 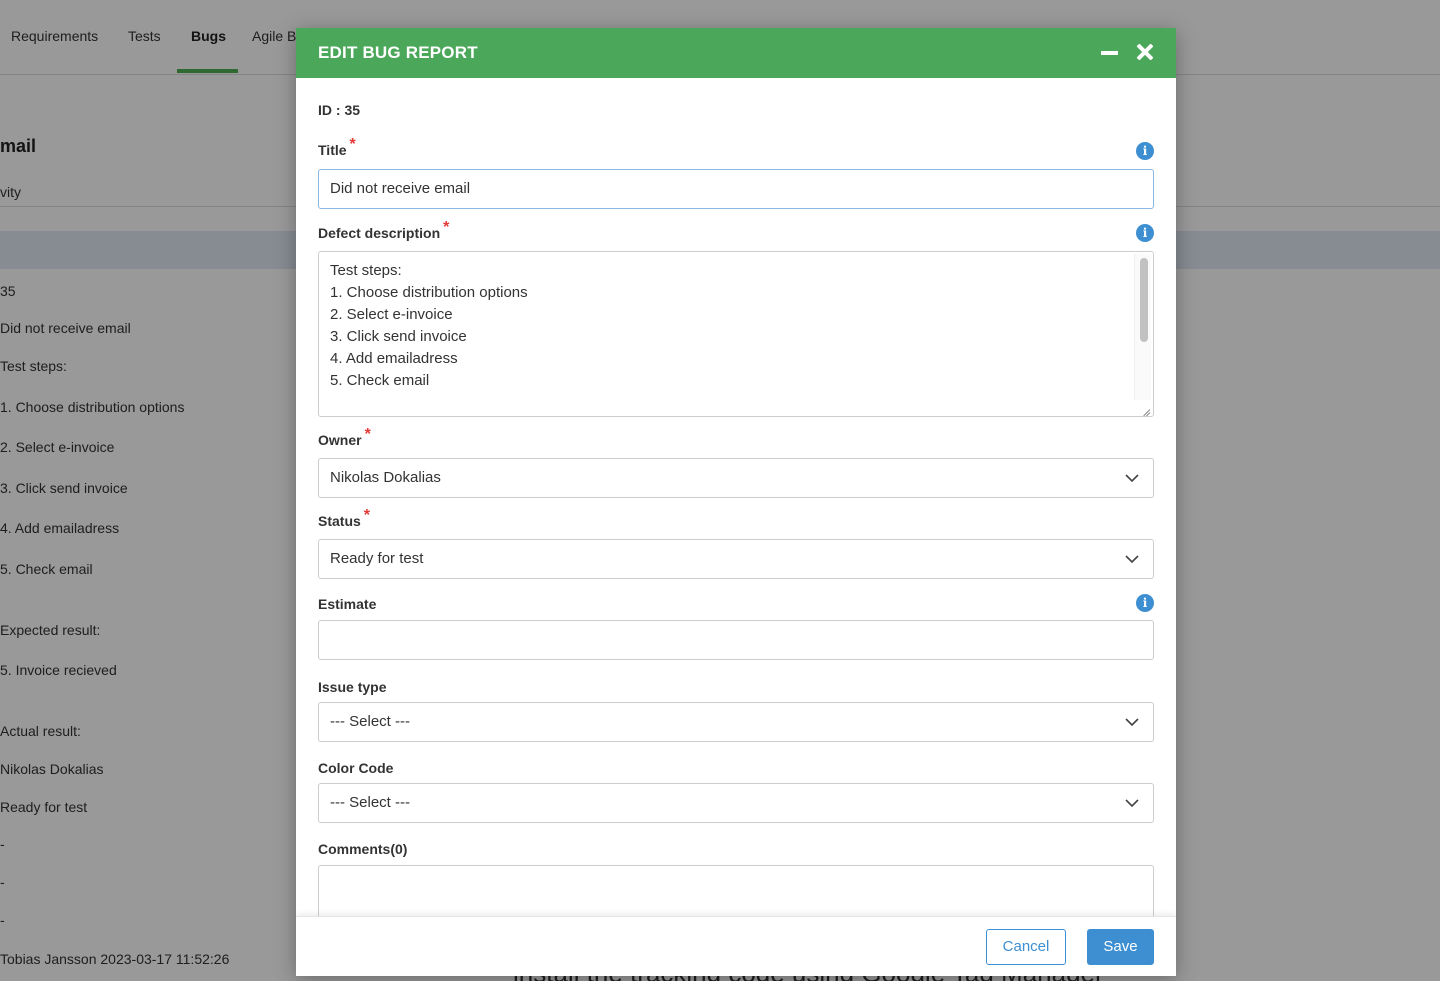 What do you see at coordinates (370, 721) in the screenshot?
I see `issue-type-selected-value: --- Select ---` at bounding box center [370, 721].